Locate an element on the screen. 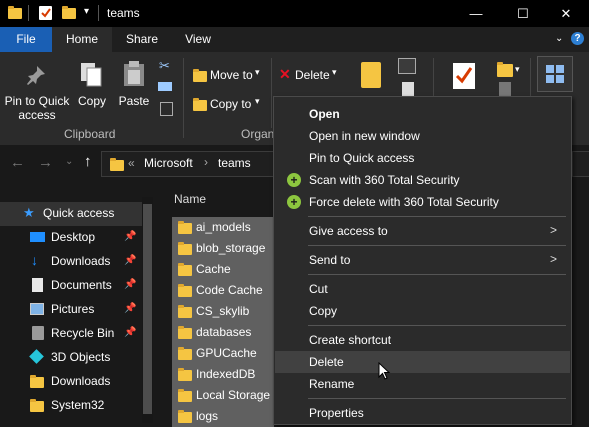 The image size is (589, 427). open-dropdown-icon: ▾ is located at coordinates (517, 69).